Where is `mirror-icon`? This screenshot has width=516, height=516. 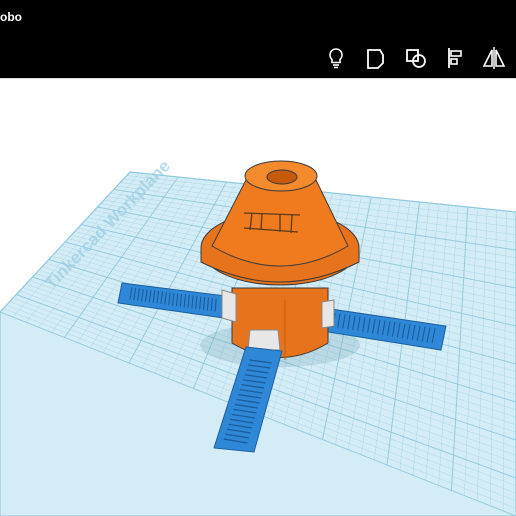
mirror-icon is located at coordinates (494, 58).